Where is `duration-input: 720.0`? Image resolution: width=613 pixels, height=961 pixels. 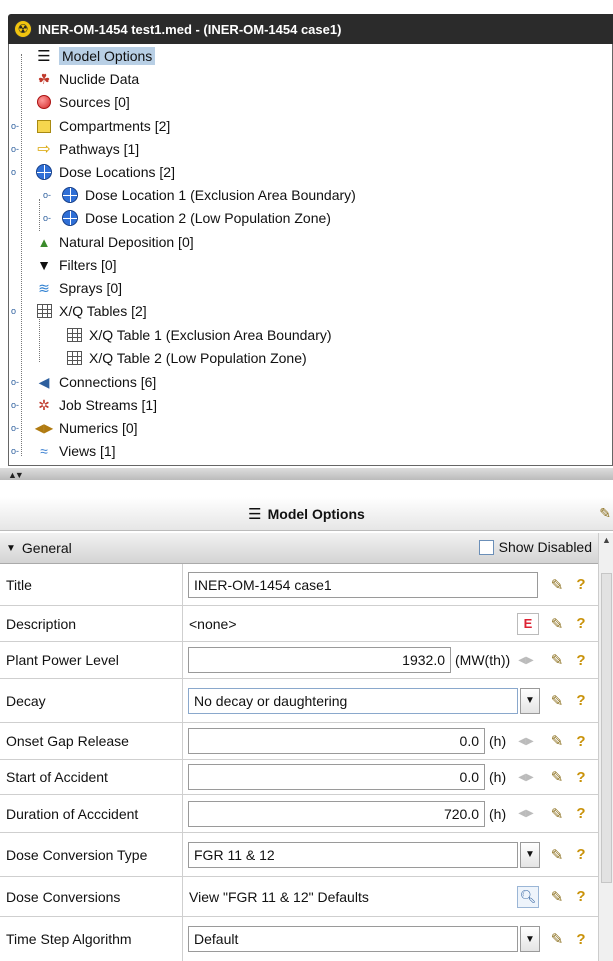 duration-input: 720.0 is located at coordinates (336, 813).